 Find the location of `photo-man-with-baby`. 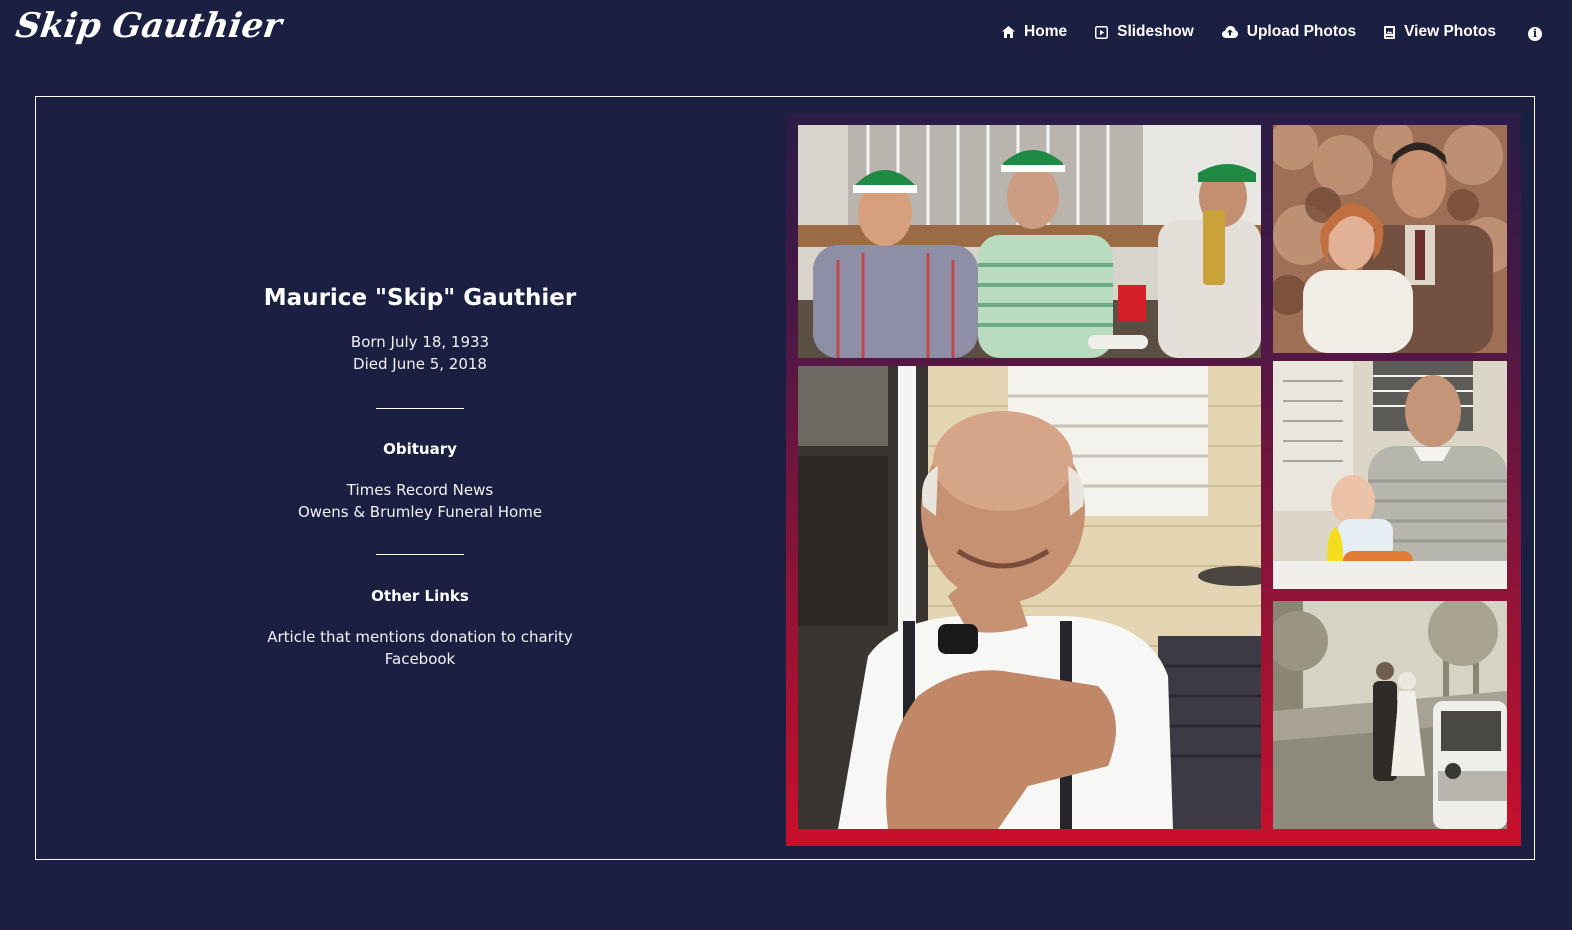

photo-man-with-baby is located at coordinates (1390, 475).